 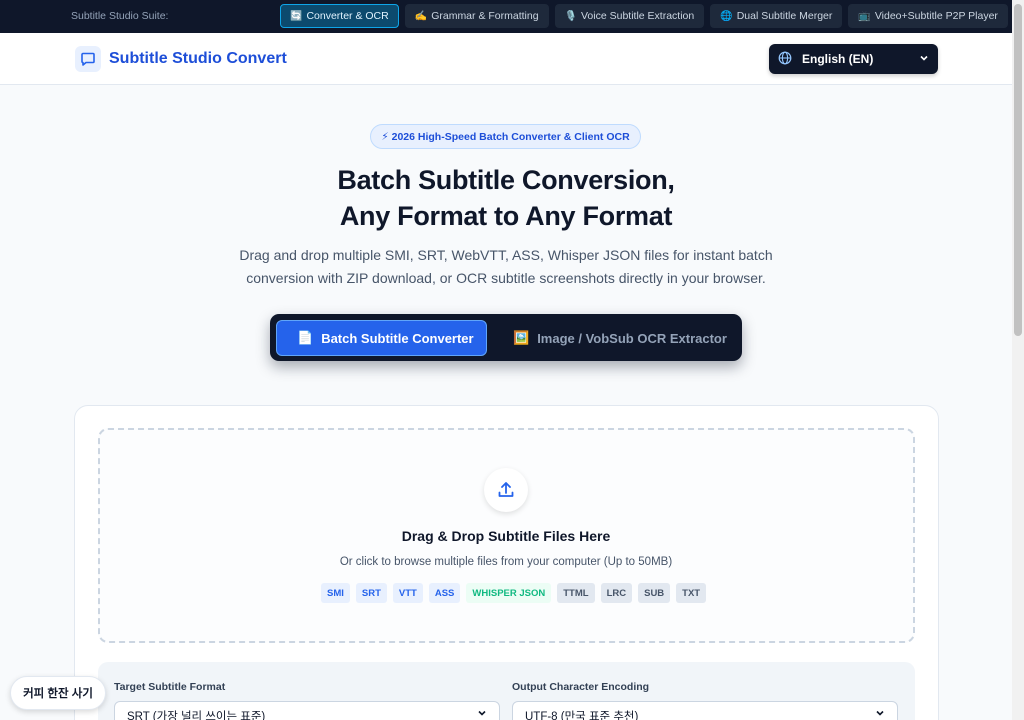 What do you see at coordinates (485, 16) in the screenshot?
I see `suite-link-label: Grammar & Formatting` at bounding box center [485, 16].